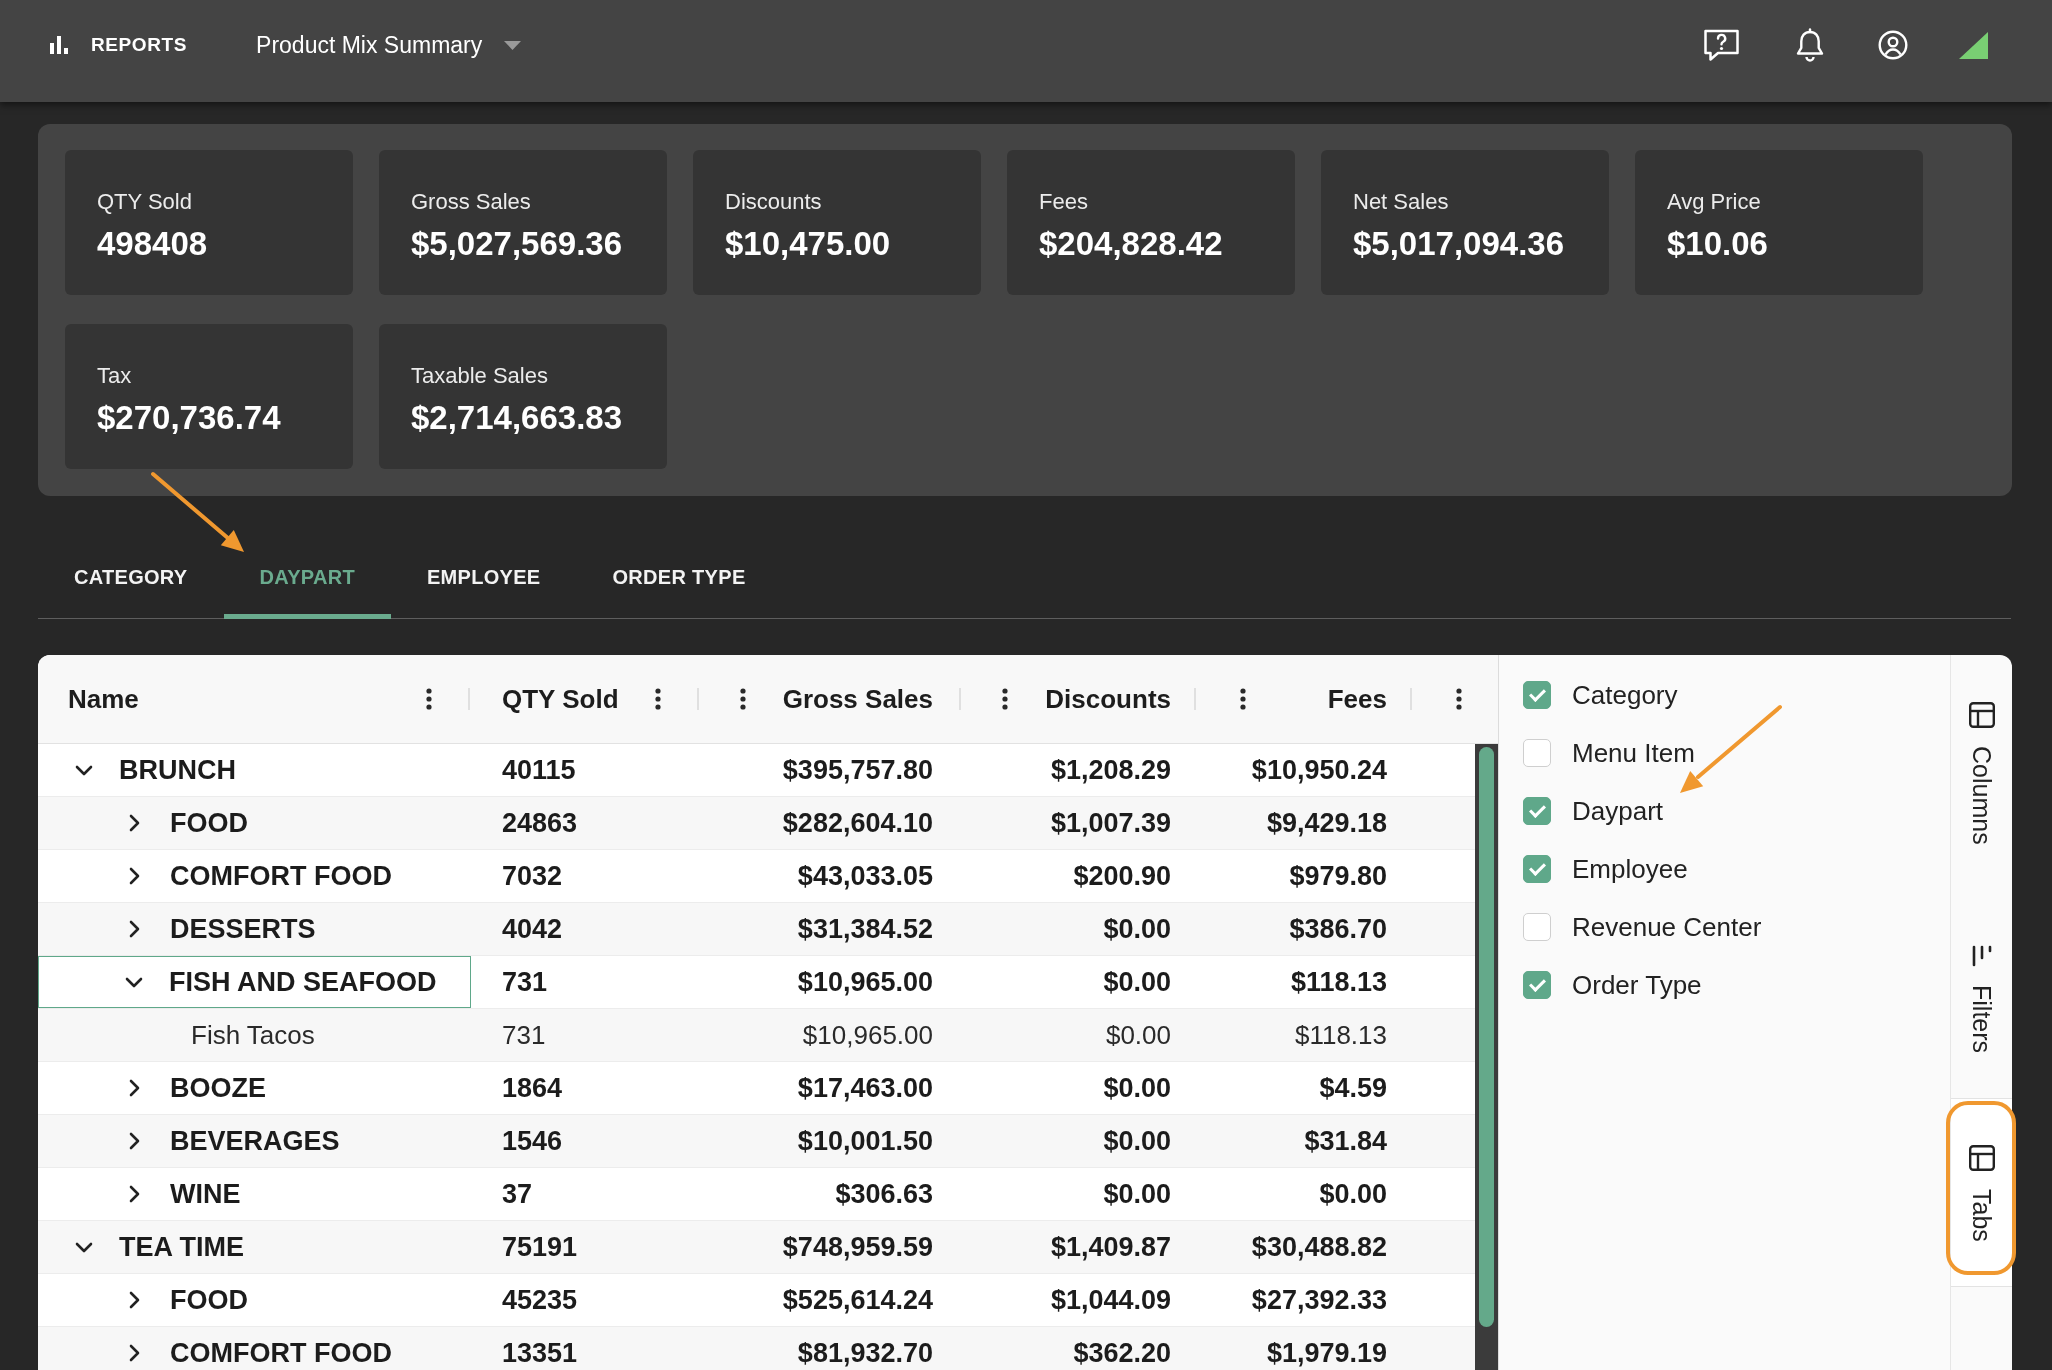 This screenshot has height=1370, width=2052. Describe the element at coordinates (181, 1247) in the screenshot. I see `row-label: TEA TIME` at that location.